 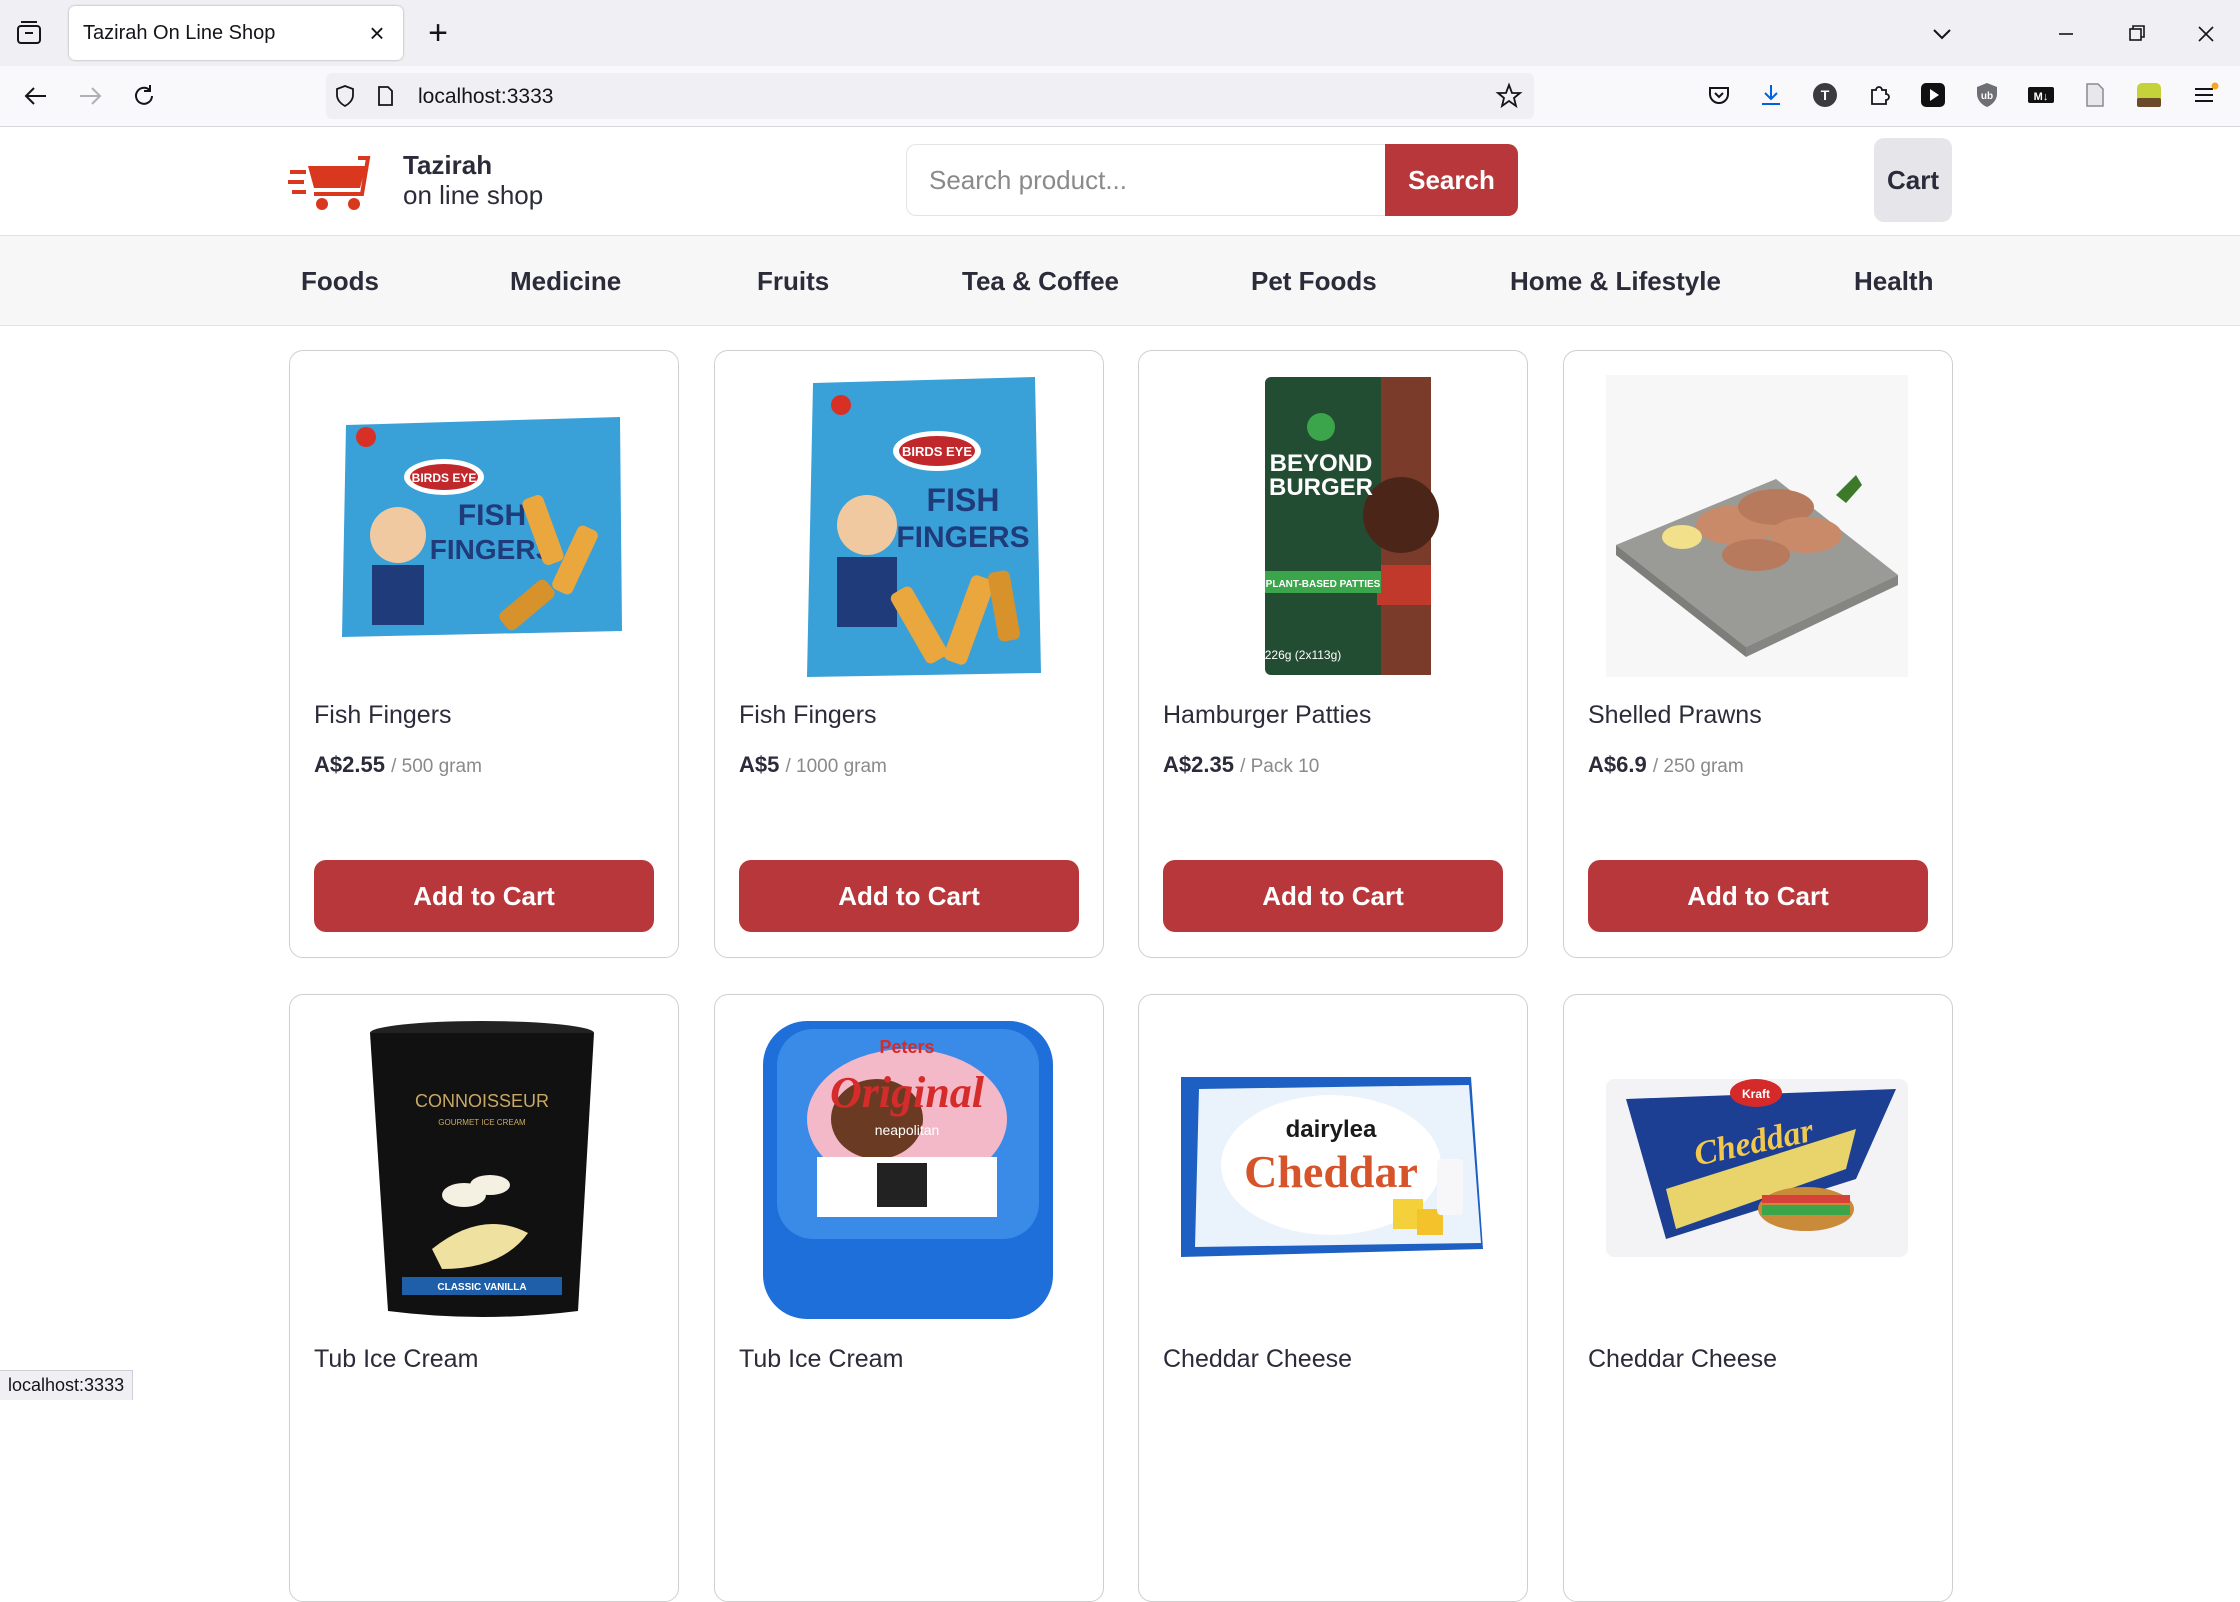 I want to click on category-medicine: Medicine, so click(x=565, y=281).